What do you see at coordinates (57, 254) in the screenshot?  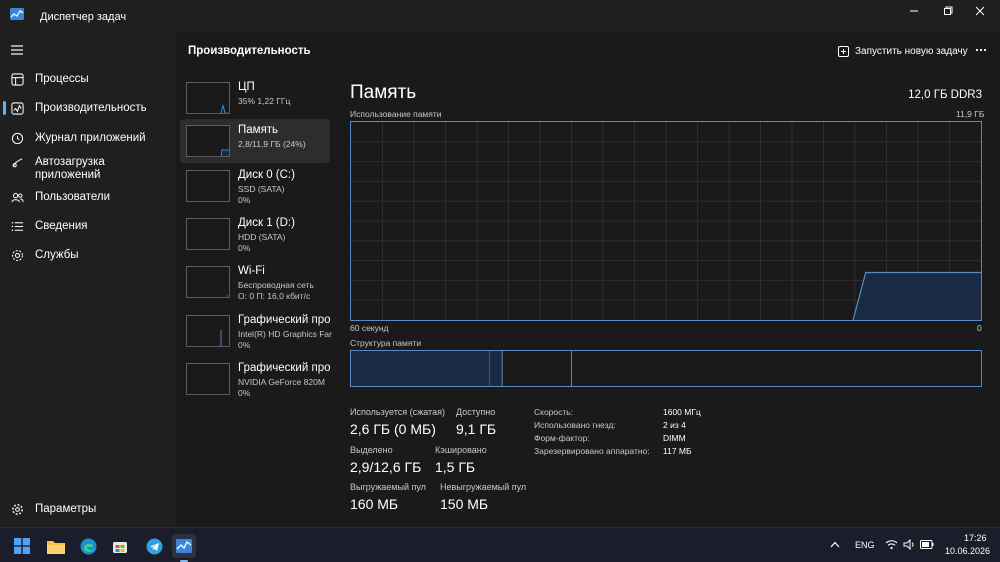 I see `sidebar-item-label: Службы` at bounding box center [57, 254].